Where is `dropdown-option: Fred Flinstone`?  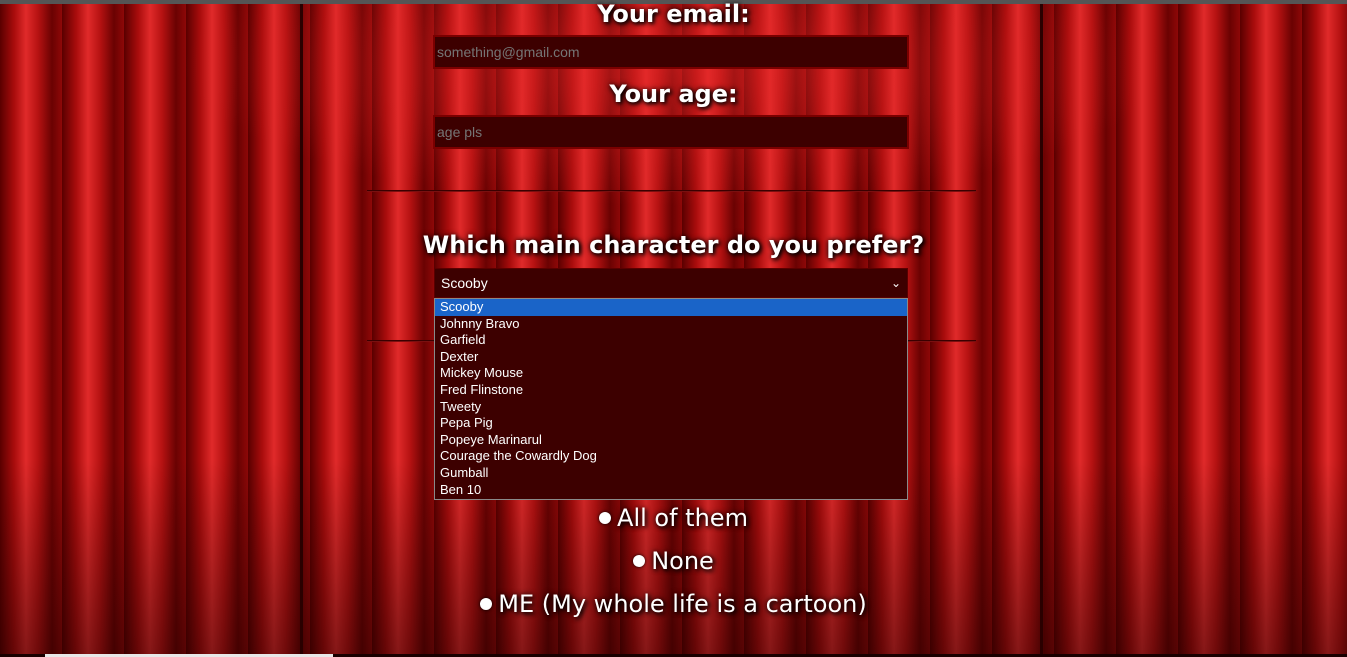
dropdown-option: Fred Flinstone is located at coordinates (671, 390).